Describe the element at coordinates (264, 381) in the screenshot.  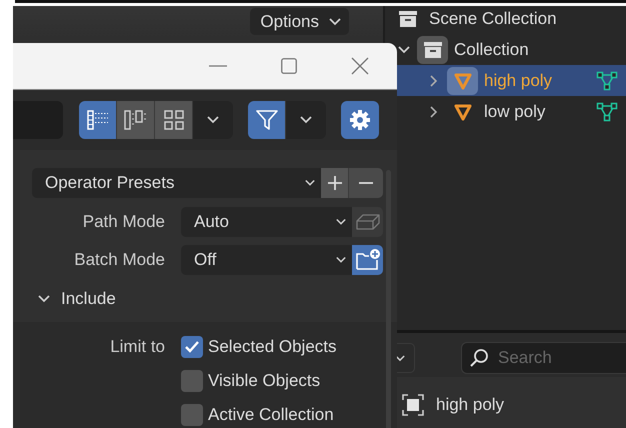
I see `checkbox-label: Visible Objects` at that location.